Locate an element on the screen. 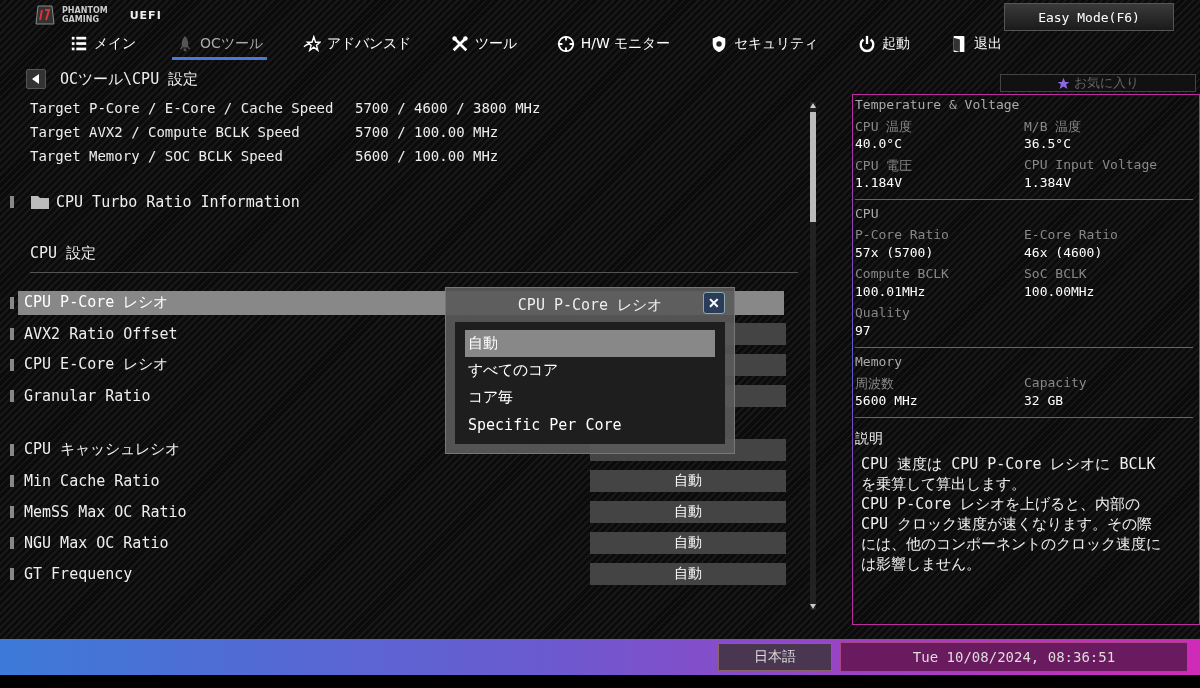  nav-tab: アドバンスド is located at coordinates (356, 45).